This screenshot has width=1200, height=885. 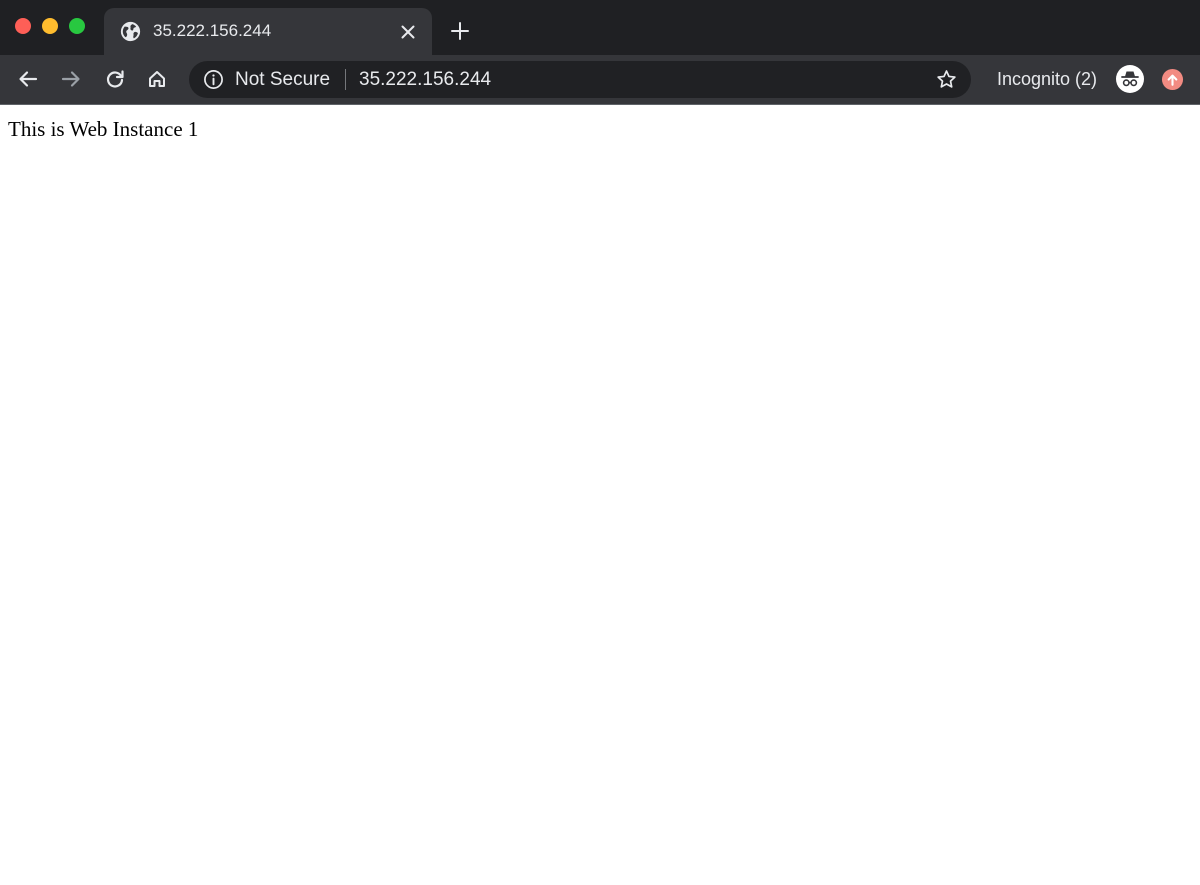 I want to click on back-button, so click(x=28, y=79).